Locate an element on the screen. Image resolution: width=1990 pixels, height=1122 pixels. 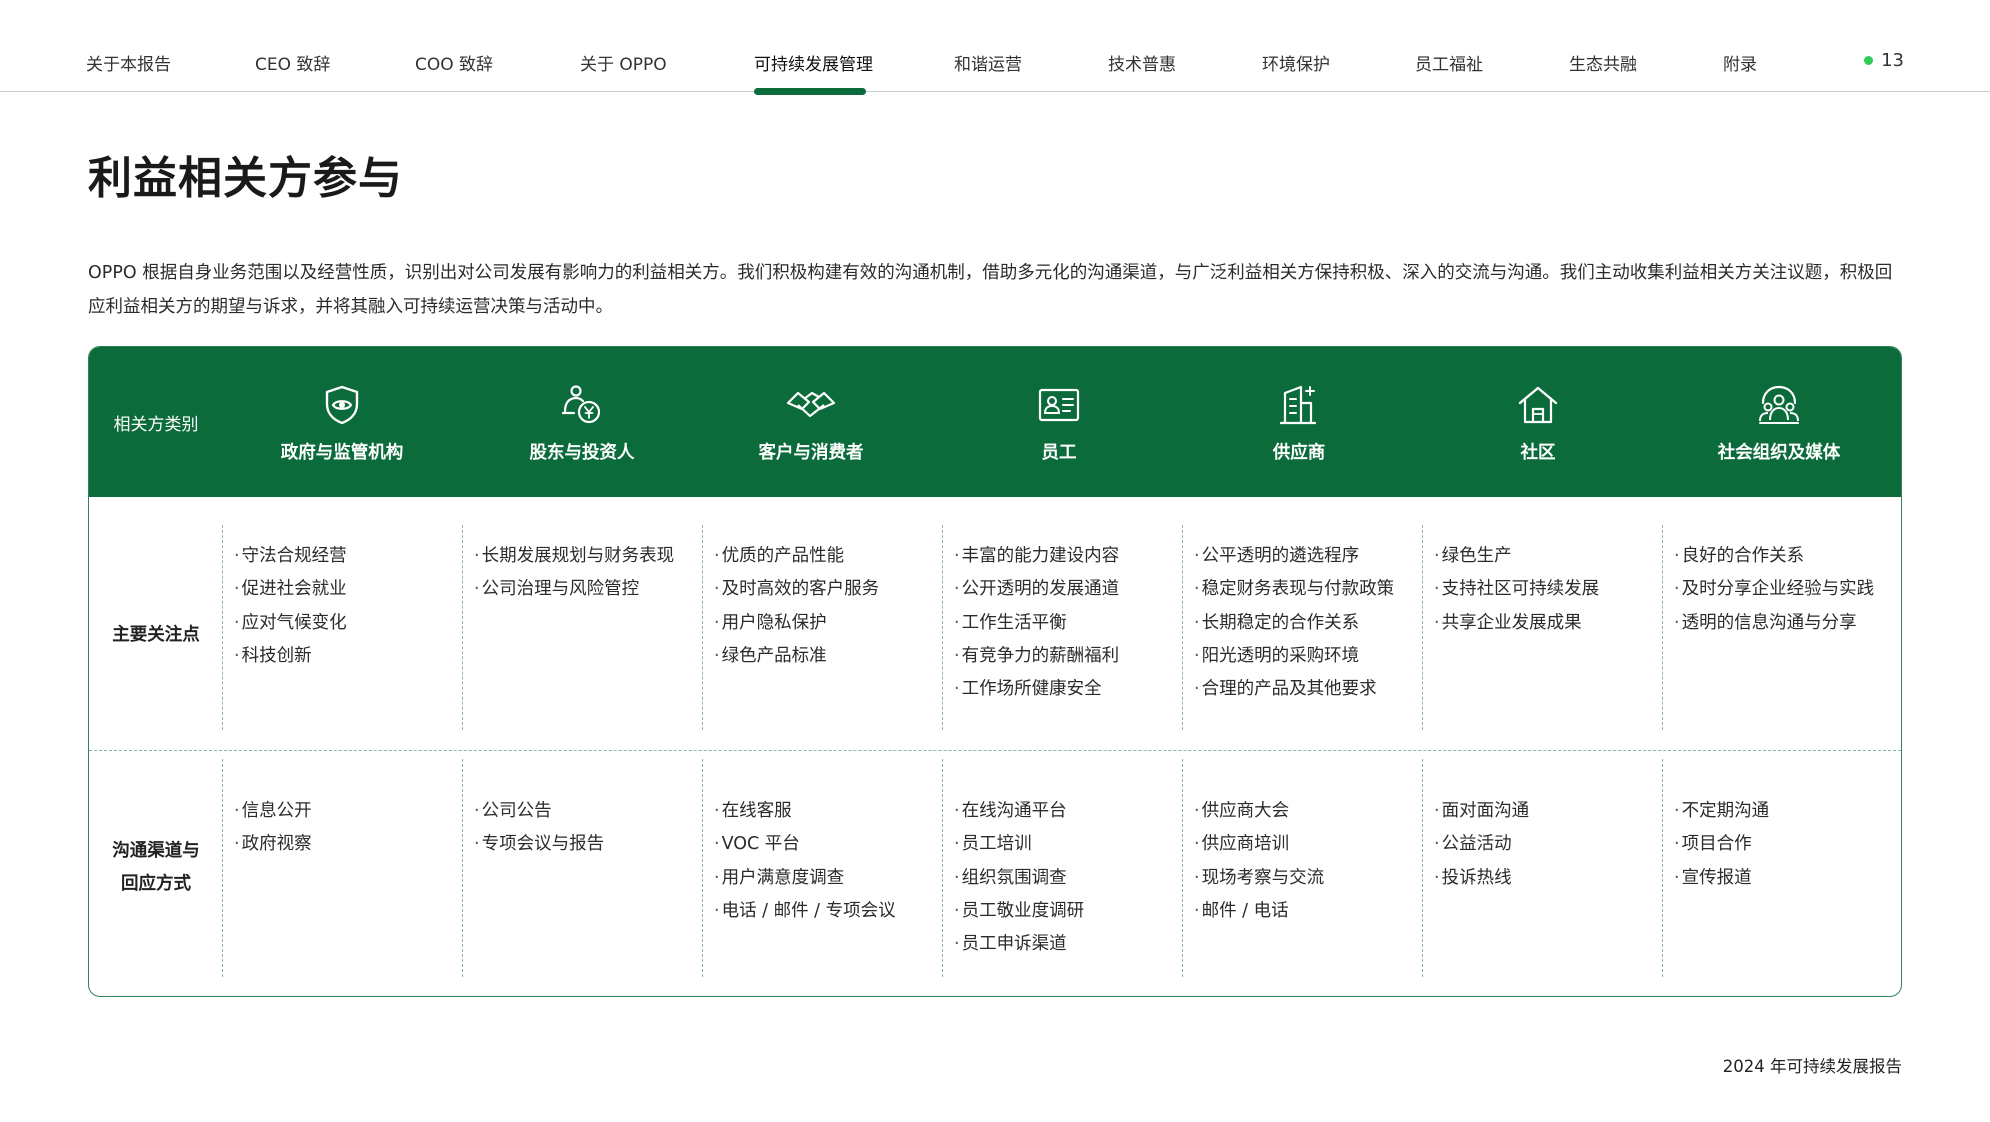
concerns-list: 良好的合作关系及时分享企业经验与实践透明的信息沟通与分享 is located at coordinates (1787, 590).